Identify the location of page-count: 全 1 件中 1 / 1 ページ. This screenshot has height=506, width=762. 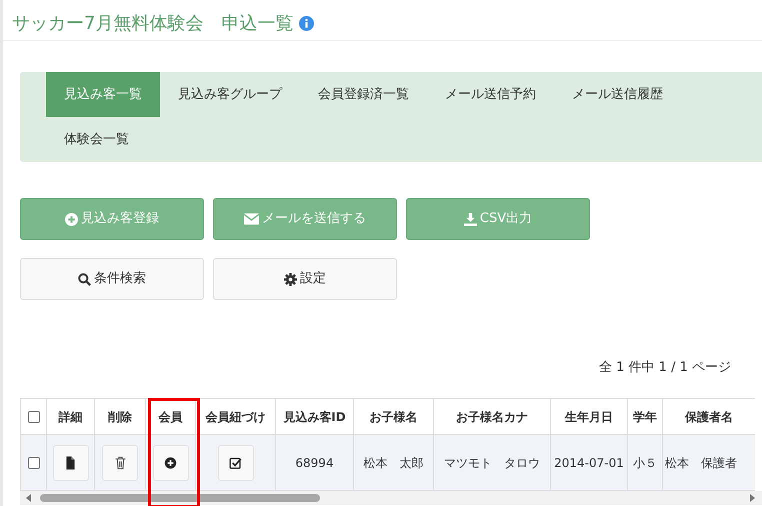
(665, 367).